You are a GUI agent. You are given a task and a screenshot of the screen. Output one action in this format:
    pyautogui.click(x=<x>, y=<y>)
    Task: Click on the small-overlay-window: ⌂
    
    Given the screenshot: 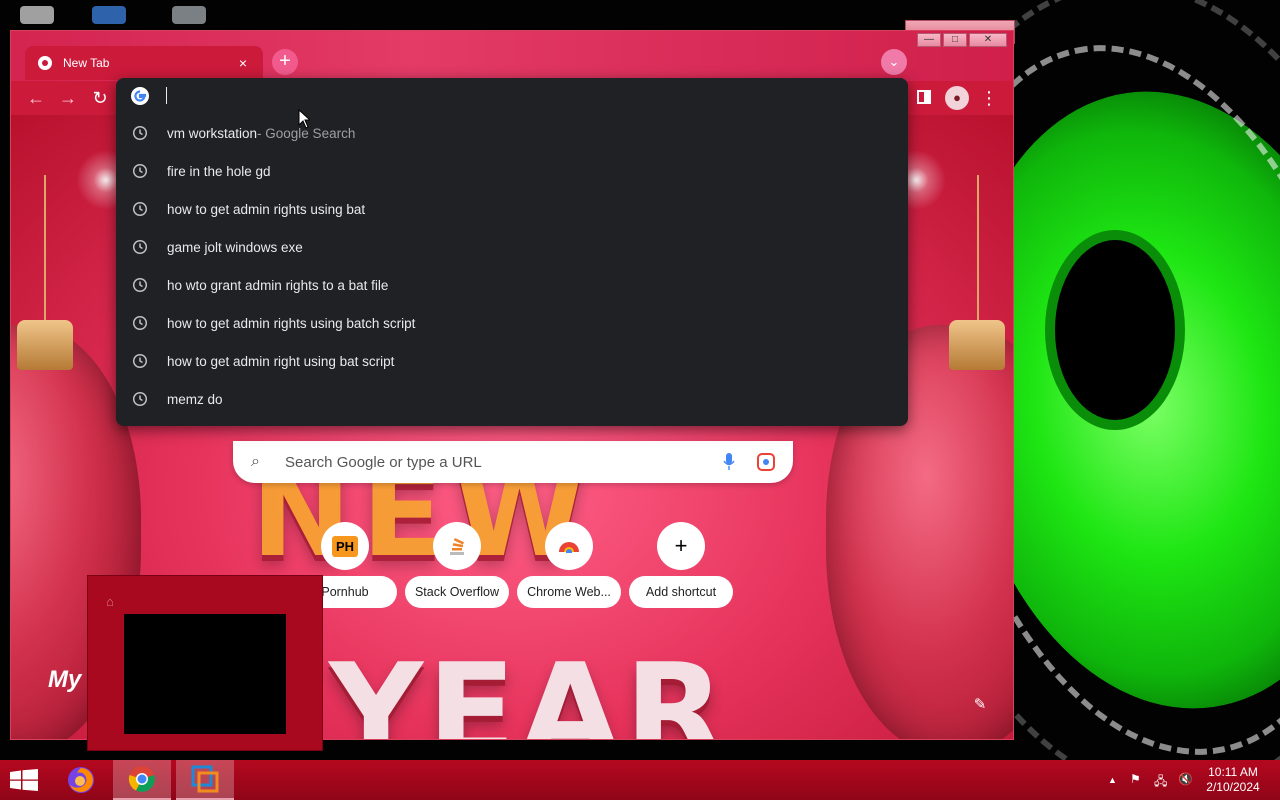 What is the action you would take?
    pyautogui.click(x=205, y=663)
    